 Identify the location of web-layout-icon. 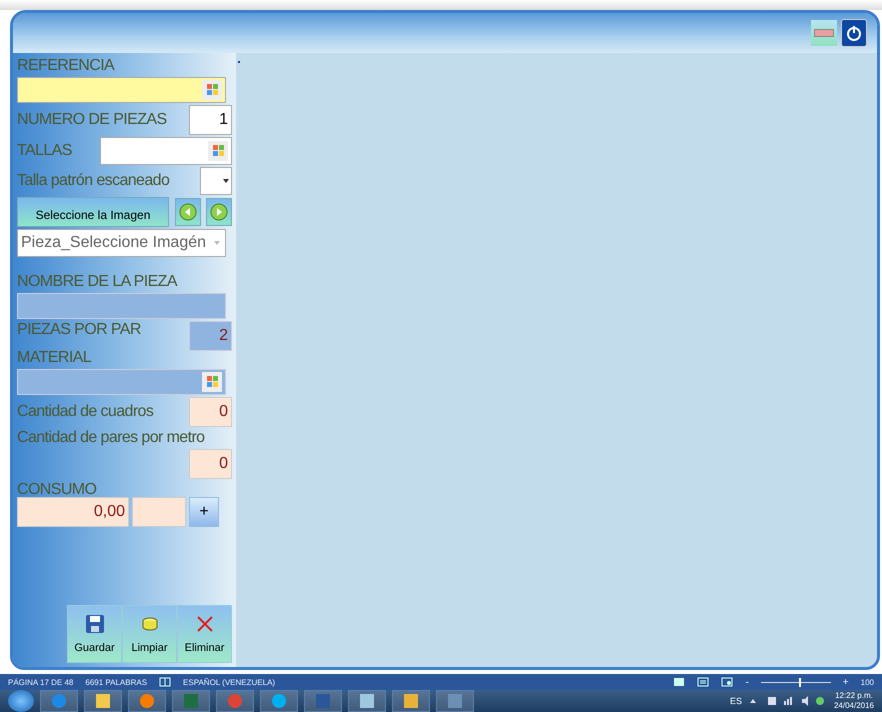
(727, 682).